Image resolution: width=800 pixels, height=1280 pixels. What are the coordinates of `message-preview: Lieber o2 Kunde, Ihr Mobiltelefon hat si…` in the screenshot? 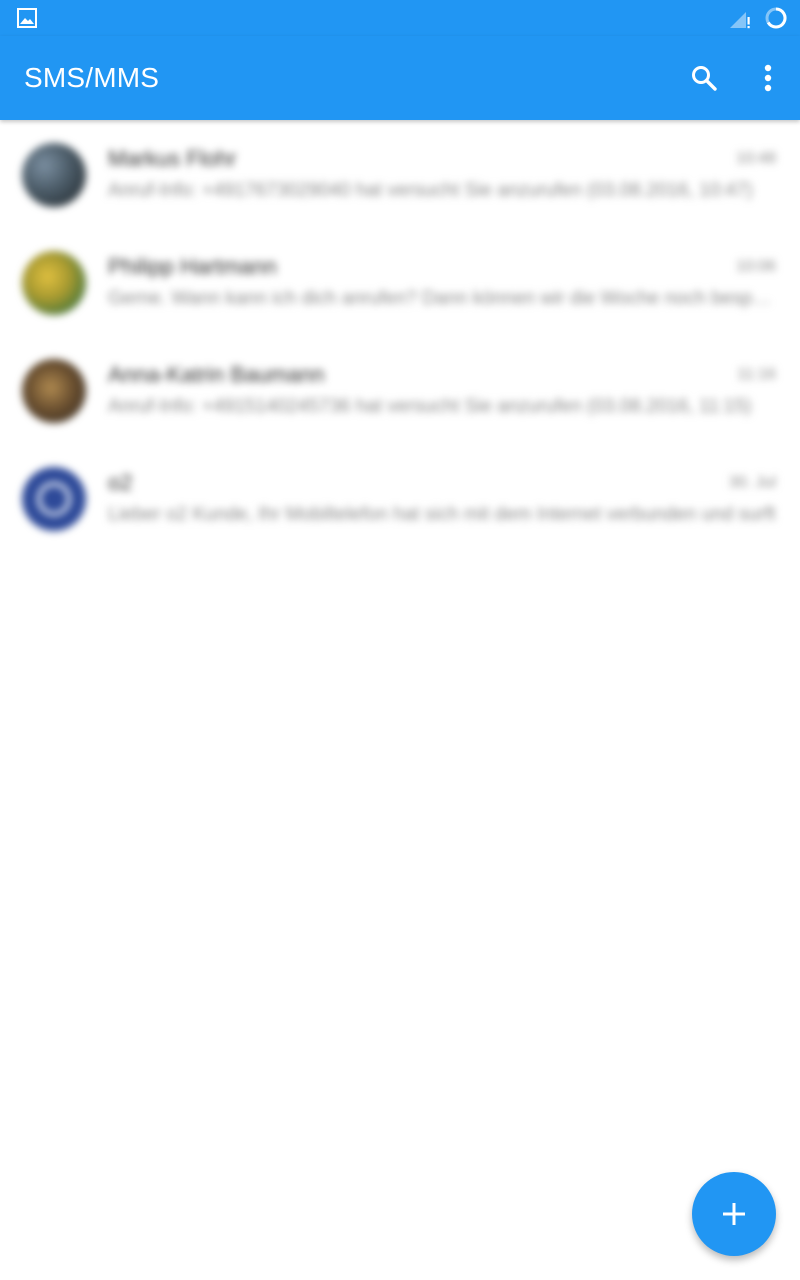 It's located at (442, 514).